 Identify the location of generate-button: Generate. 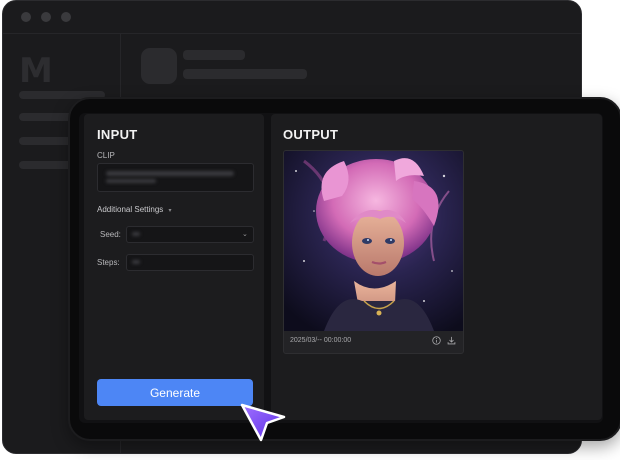
(175, 392).